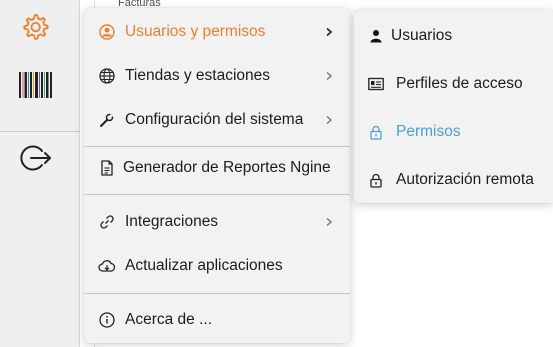  I want to click on logout-icon, so click(36, 160).